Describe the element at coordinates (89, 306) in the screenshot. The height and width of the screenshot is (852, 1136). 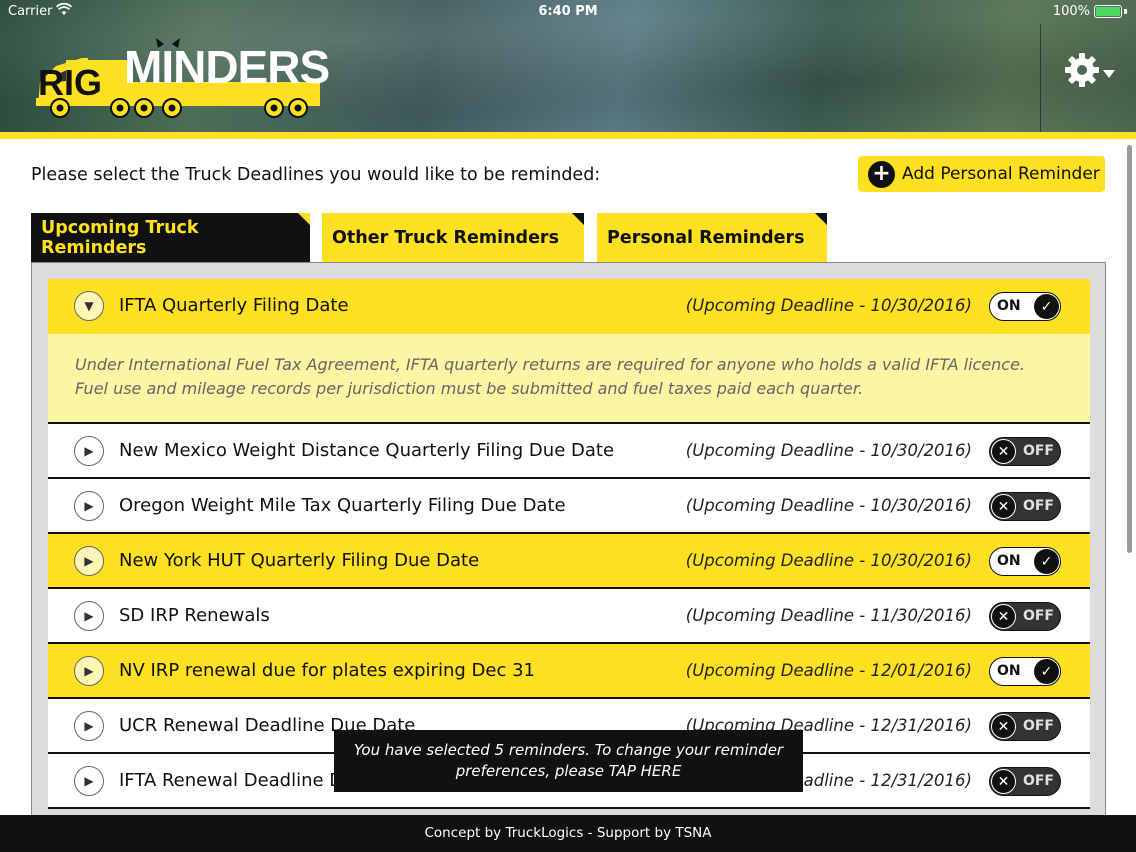
I see `collapse-arrow-icon: ▼` at that location.